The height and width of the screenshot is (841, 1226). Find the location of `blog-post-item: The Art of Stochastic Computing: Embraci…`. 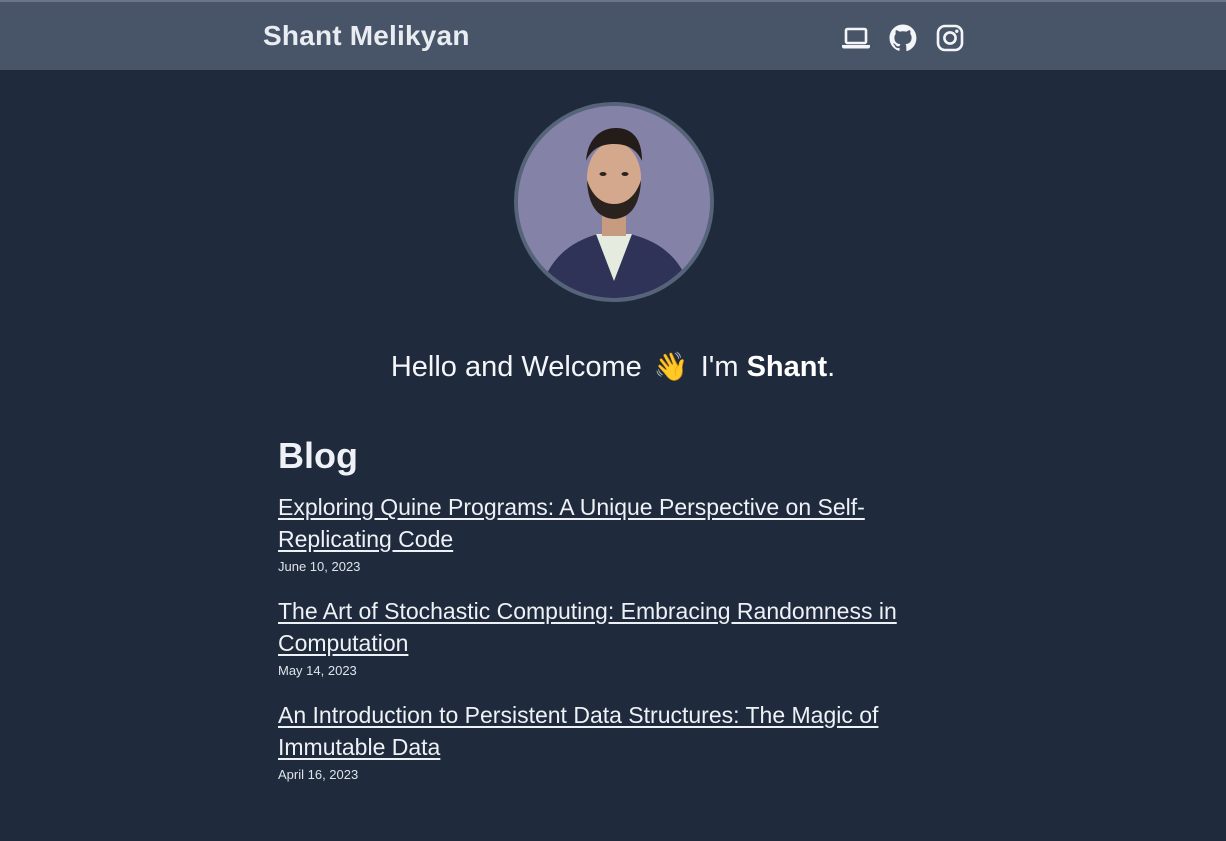

blog-post-item: The Art of Stochastic Computing: Embraci… is located at coordinates (608, 636).